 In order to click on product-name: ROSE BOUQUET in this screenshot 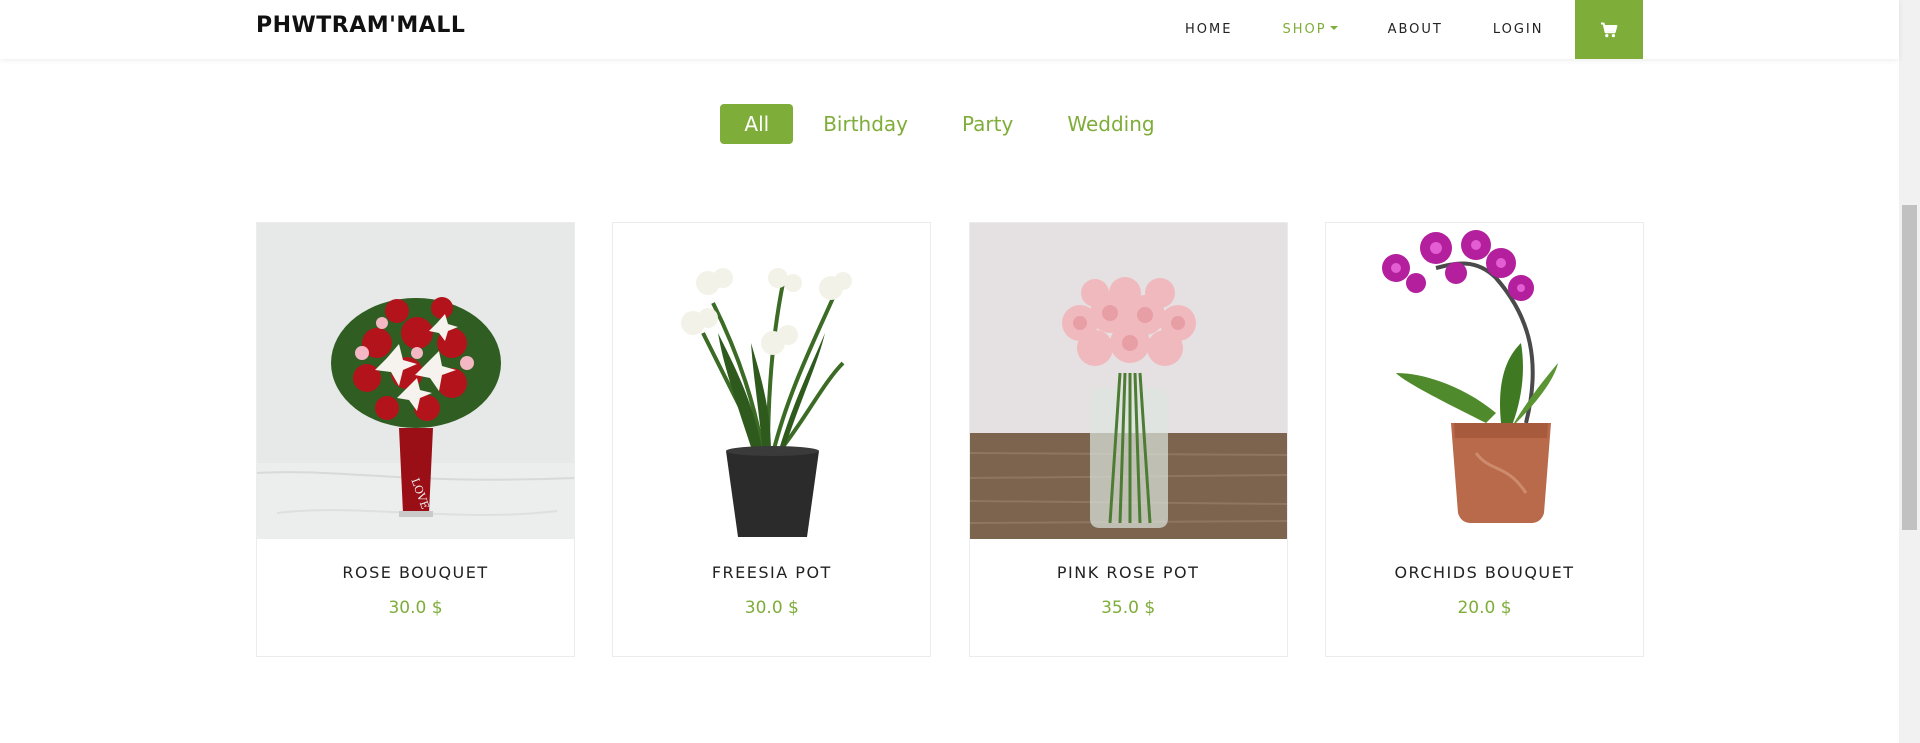, I will do `click(415, 572)`.